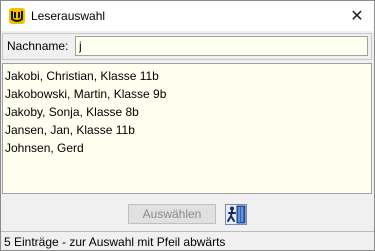  Describe the element at coordinates (187, 148) in the screenshot. I see `list-item: Johnsen, Gerd` at that location.